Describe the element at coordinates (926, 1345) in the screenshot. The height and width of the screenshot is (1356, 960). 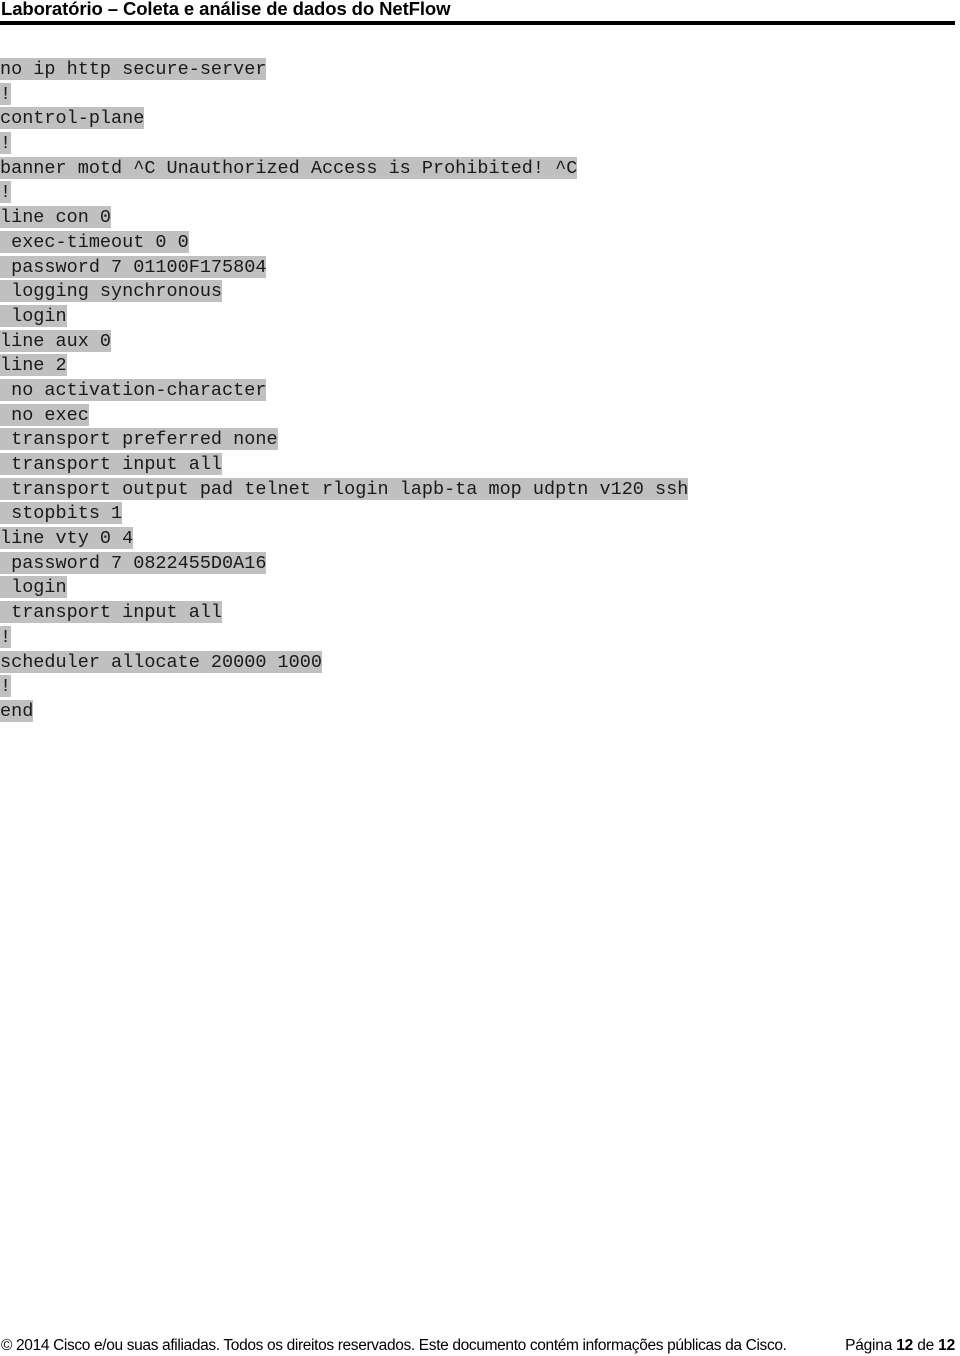
I see `page-of-label: de` at that location.